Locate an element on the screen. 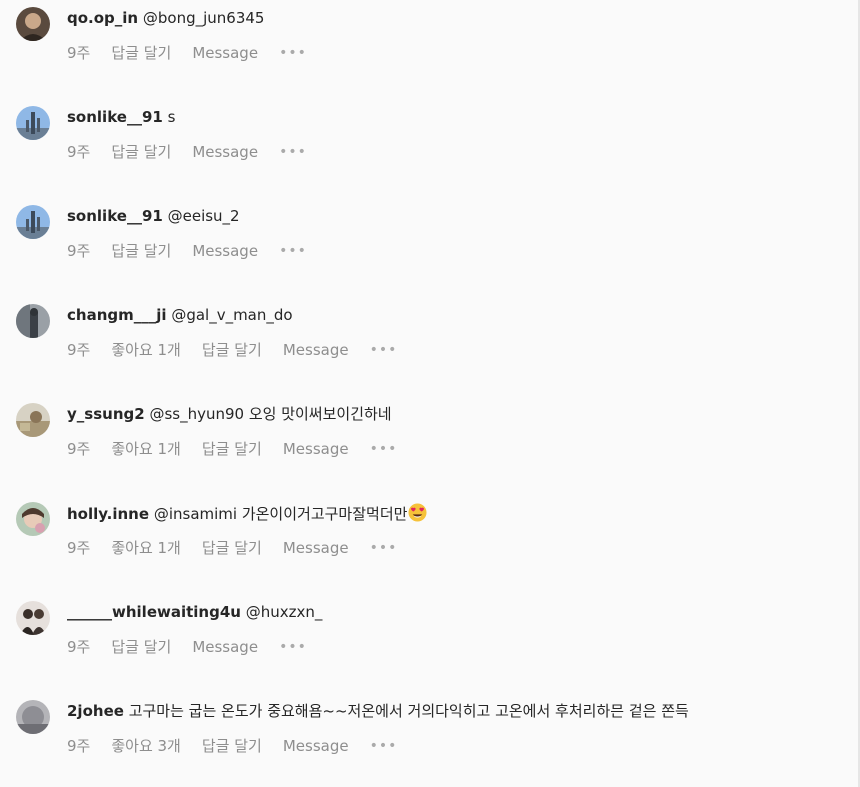 The width and height of the screenshot is (860, 787). likes-count: 좋아요 3개 is located at coordinates (146, 746).